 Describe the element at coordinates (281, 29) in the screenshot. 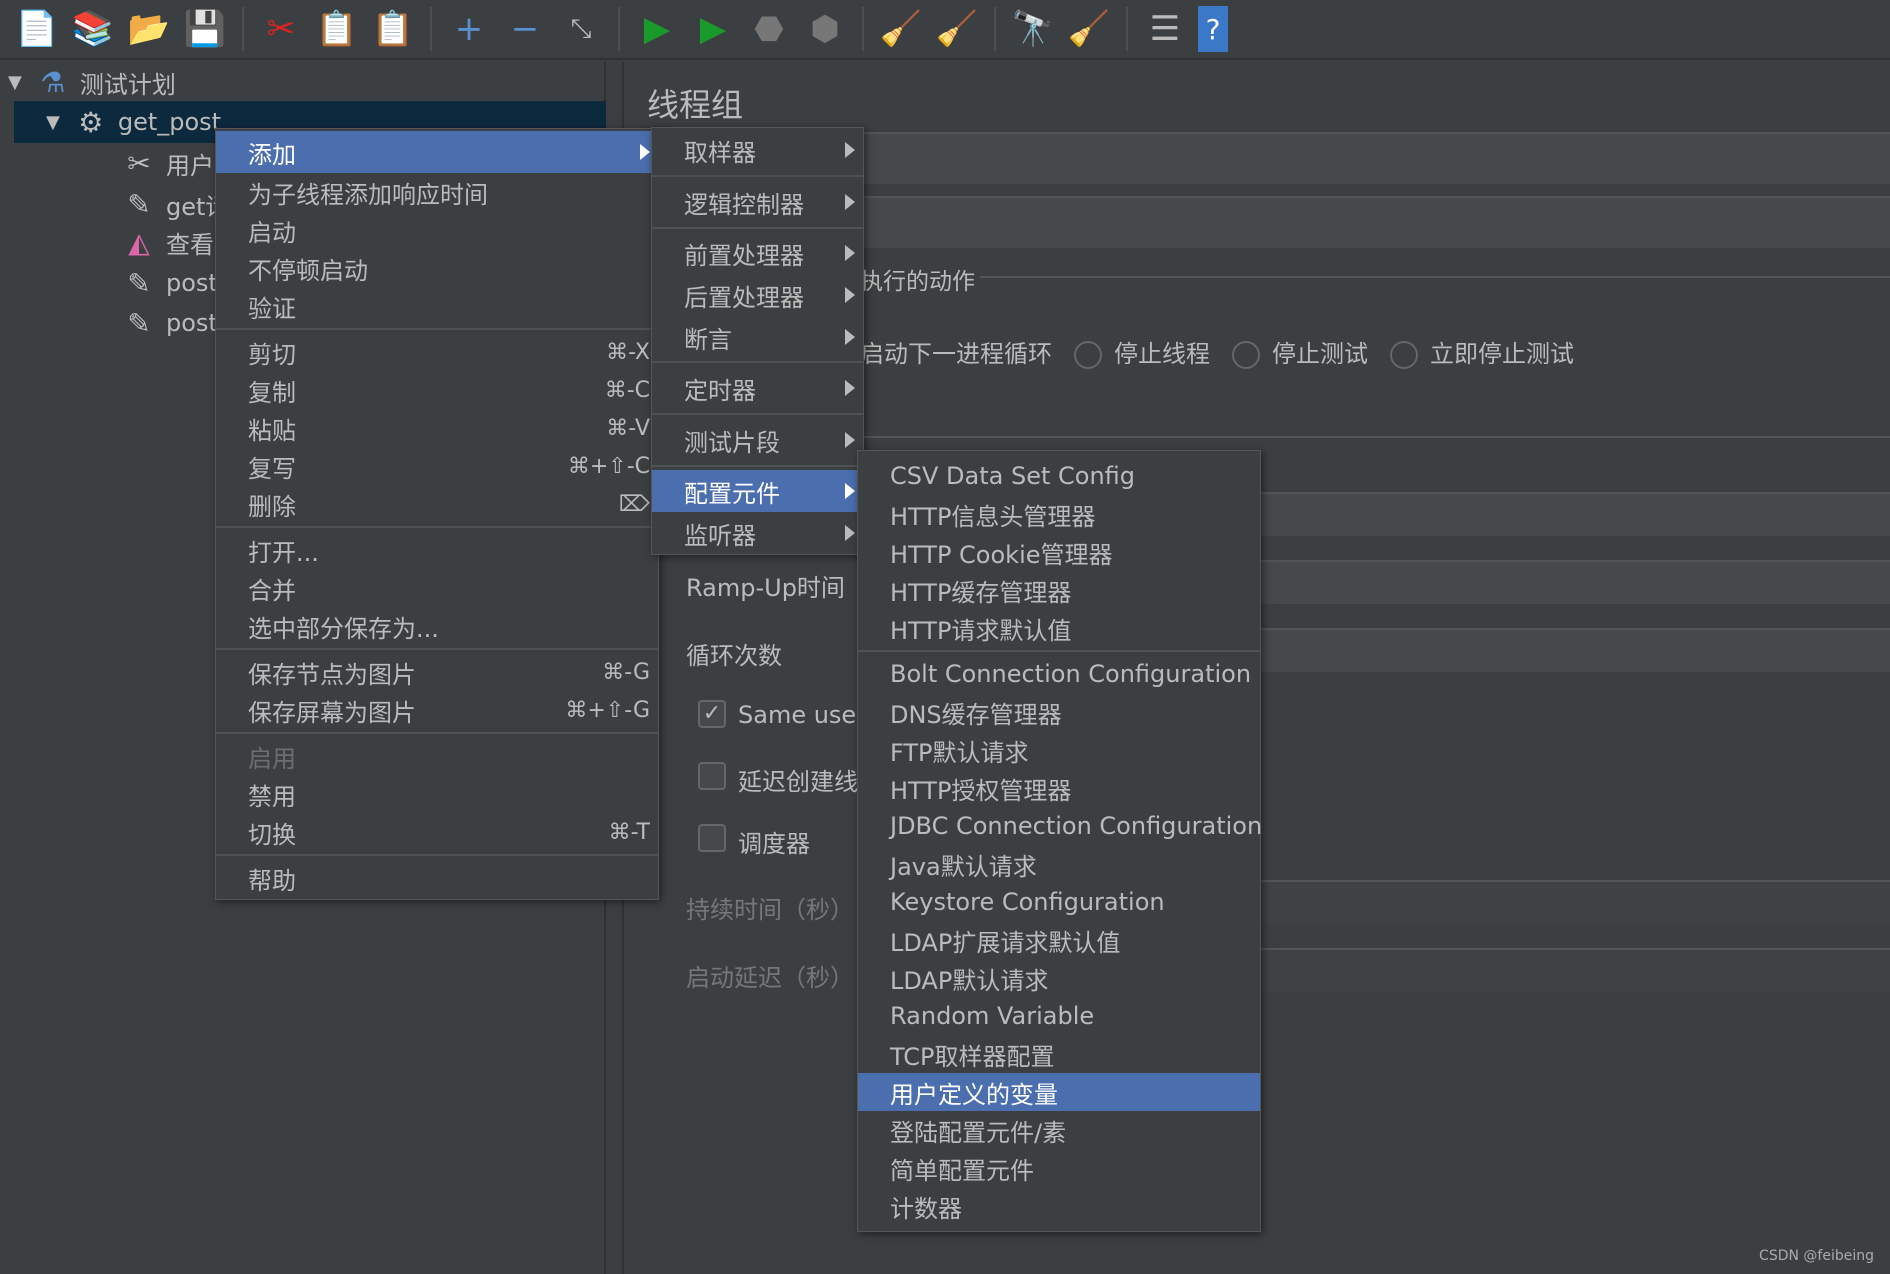

I see `cut-icon: ✂` at that location.